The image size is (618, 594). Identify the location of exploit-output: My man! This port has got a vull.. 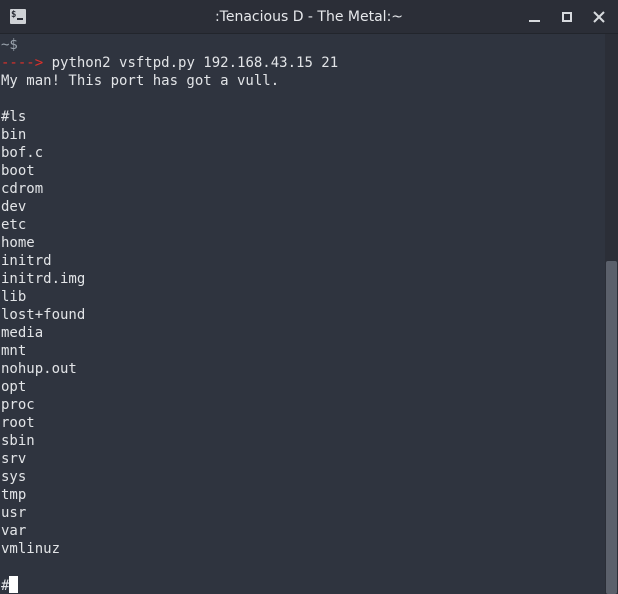
(140, 81).